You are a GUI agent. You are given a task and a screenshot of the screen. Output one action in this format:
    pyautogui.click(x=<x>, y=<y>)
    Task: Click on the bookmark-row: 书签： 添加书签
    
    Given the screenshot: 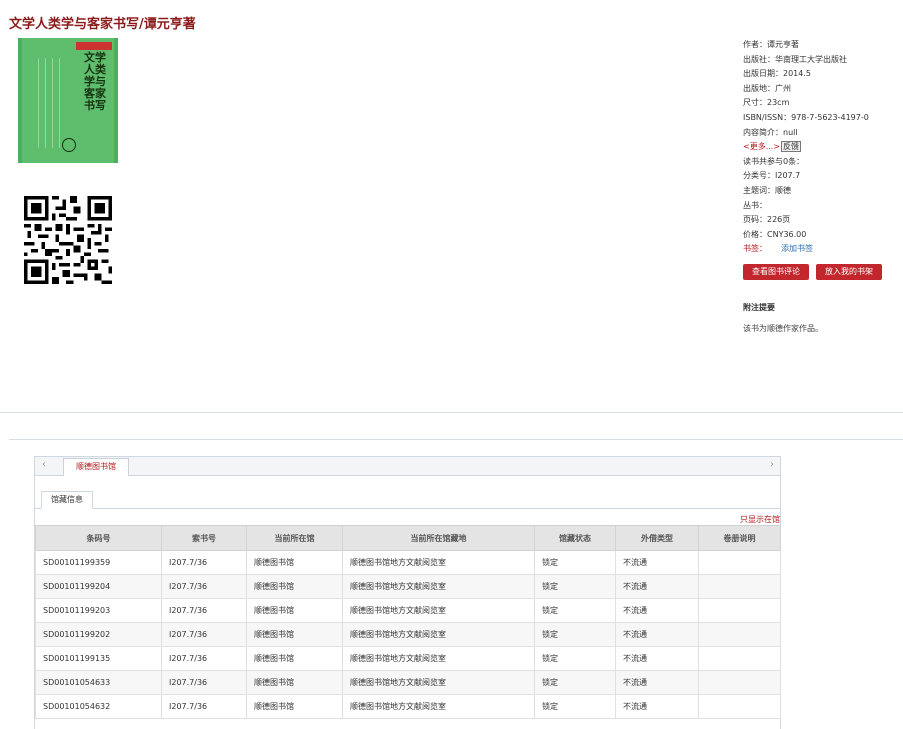 What is the action you would take?
    pyautogui.click(x=820, y=249)
    